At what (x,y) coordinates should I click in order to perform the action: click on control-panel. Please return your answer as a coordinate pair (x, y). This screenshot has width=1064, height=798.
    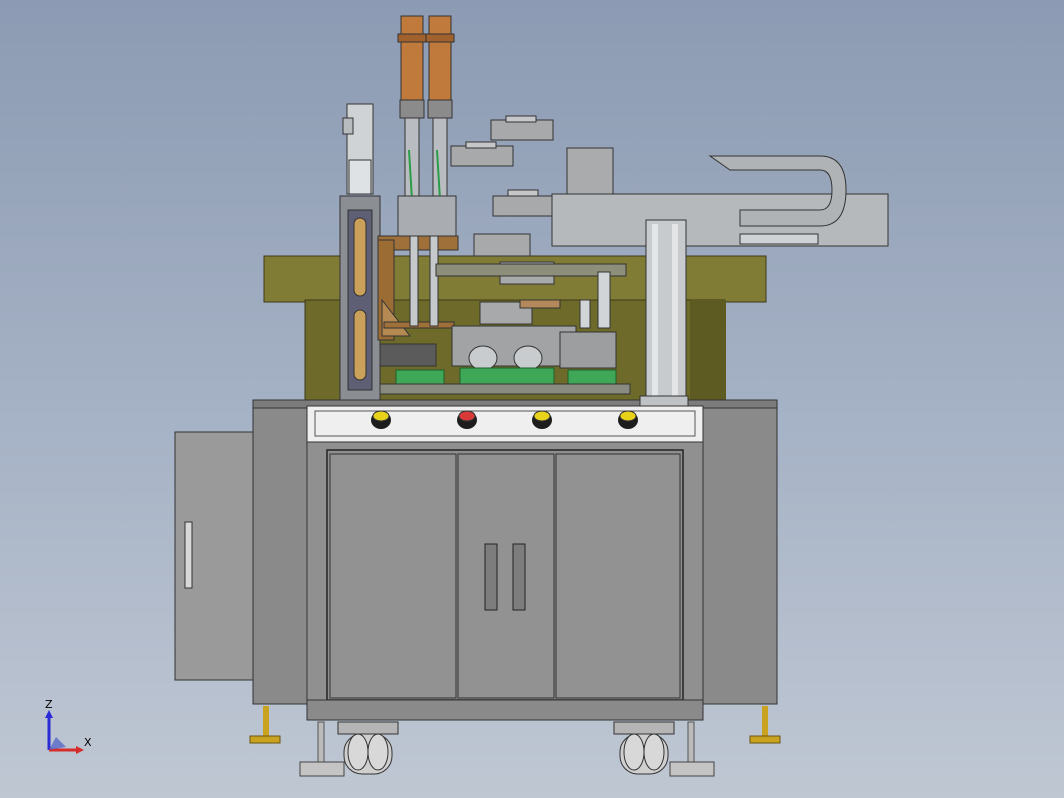
    Looking at the image, I should click on (505, 424).